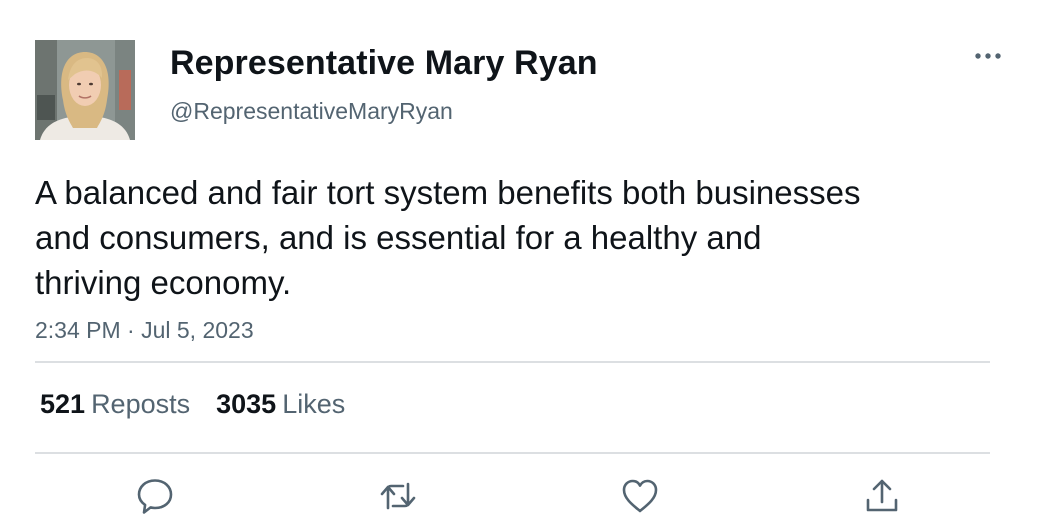  I want to click on reposts-stat: 521 Reposts, so click(115, 404).